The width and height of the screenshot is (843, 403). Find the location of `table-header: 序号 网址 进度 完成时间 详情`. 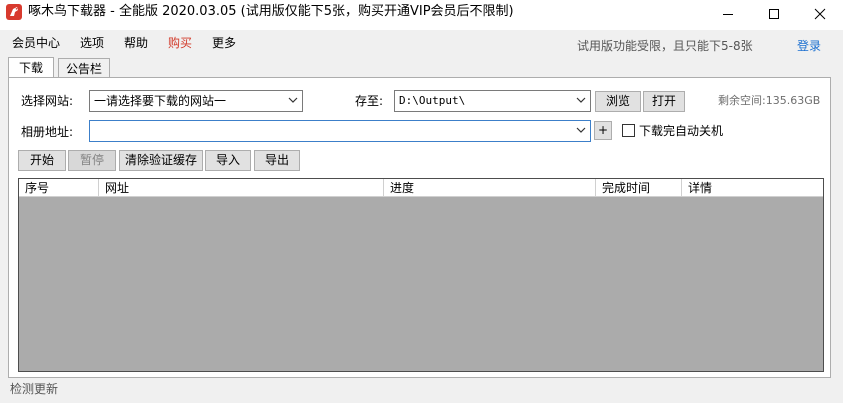

table-header: 序号 网址 进度 完成时间 详情 is located at coordinates (421, 188).